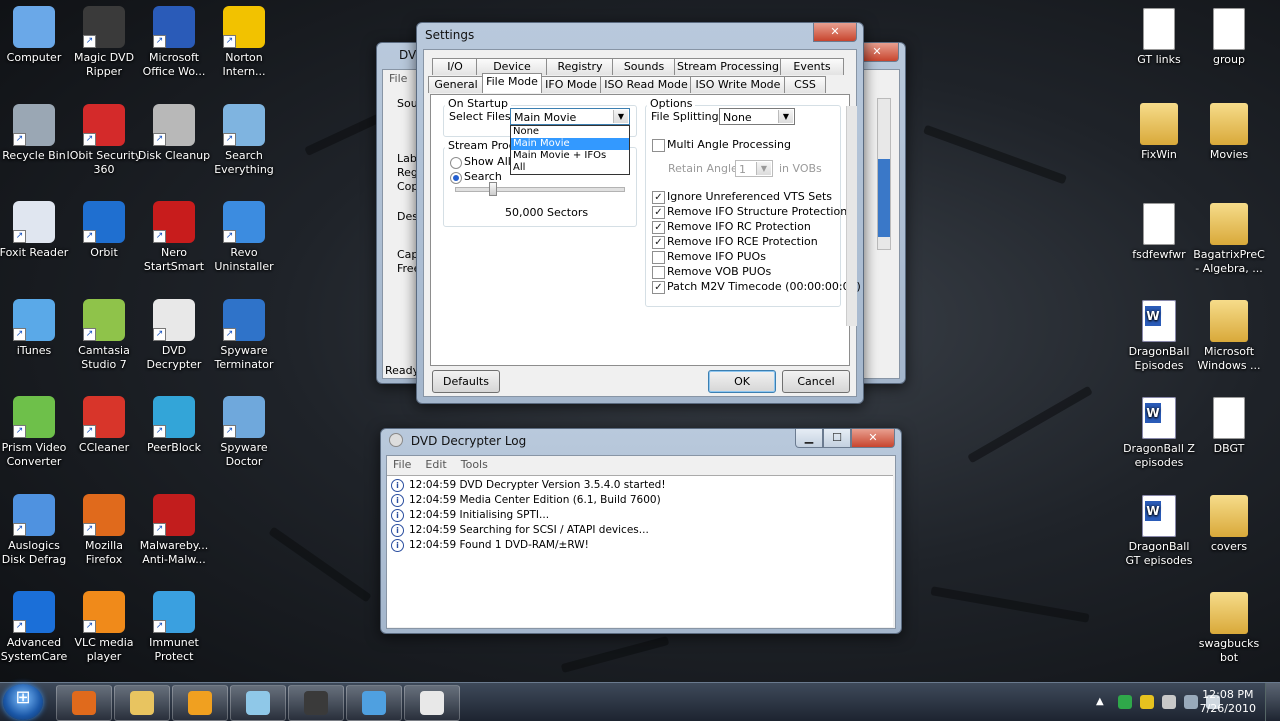 The height and width of the screenshot is (721, 1280). What do you see at coordinates (432, 703) in the screenshot?
I see `taskbar-button-dvd-decrypter` at bounding box center [432, 703].